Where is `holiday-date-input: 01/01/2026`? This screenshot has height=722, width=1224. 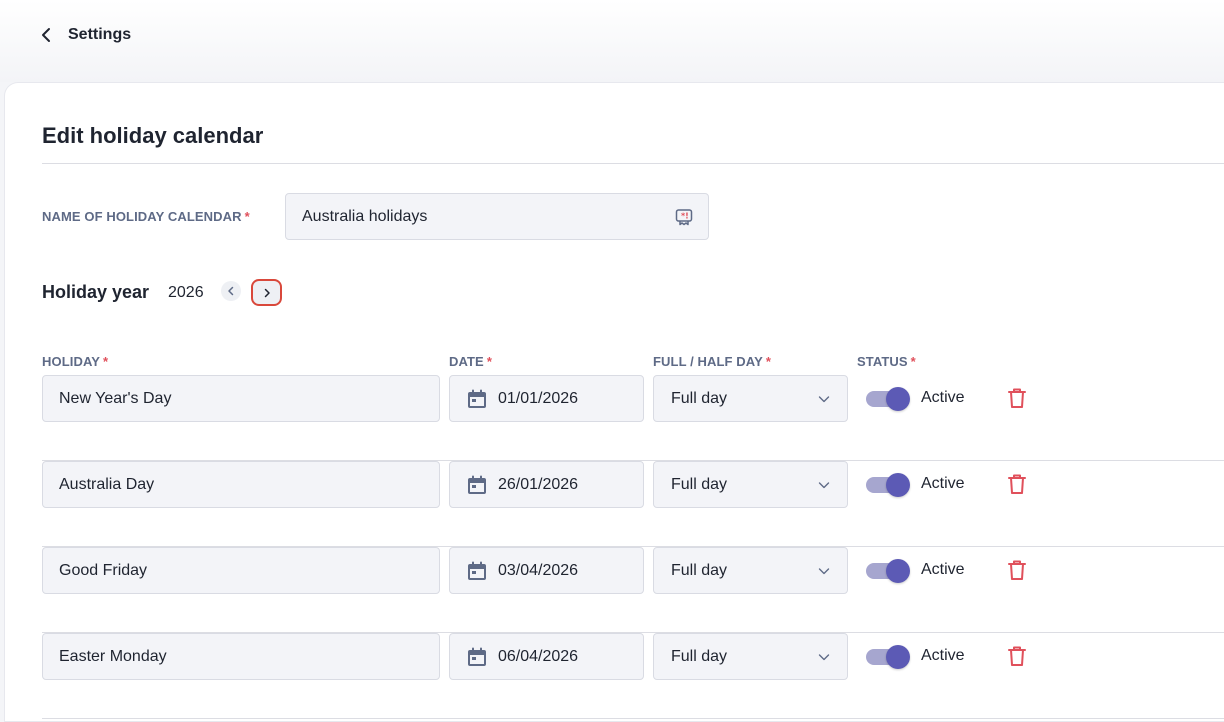 holiday-date-input: 01/01/2026 is located at coordinates (546, 398).